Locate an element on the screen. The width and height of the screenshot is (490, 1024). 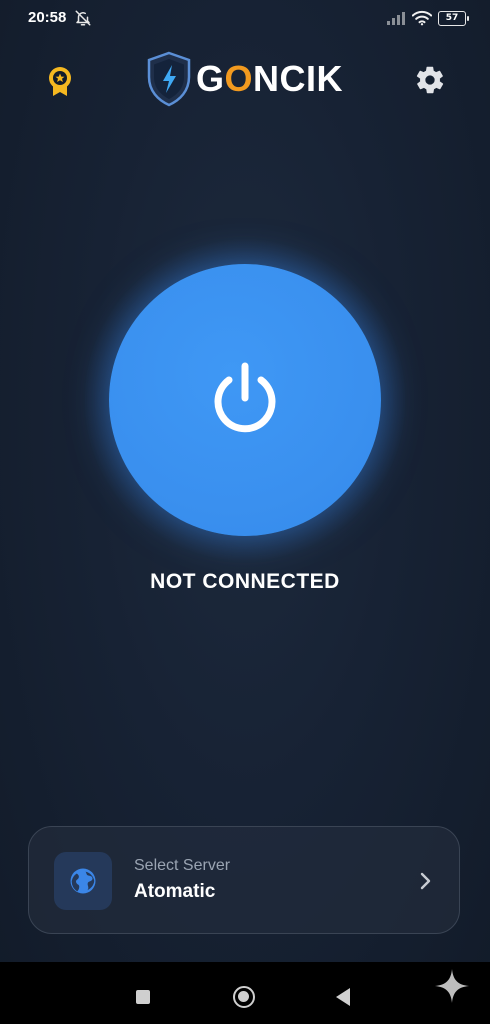
status-bar: 20:58 57 is located at coordinates (245, 17).